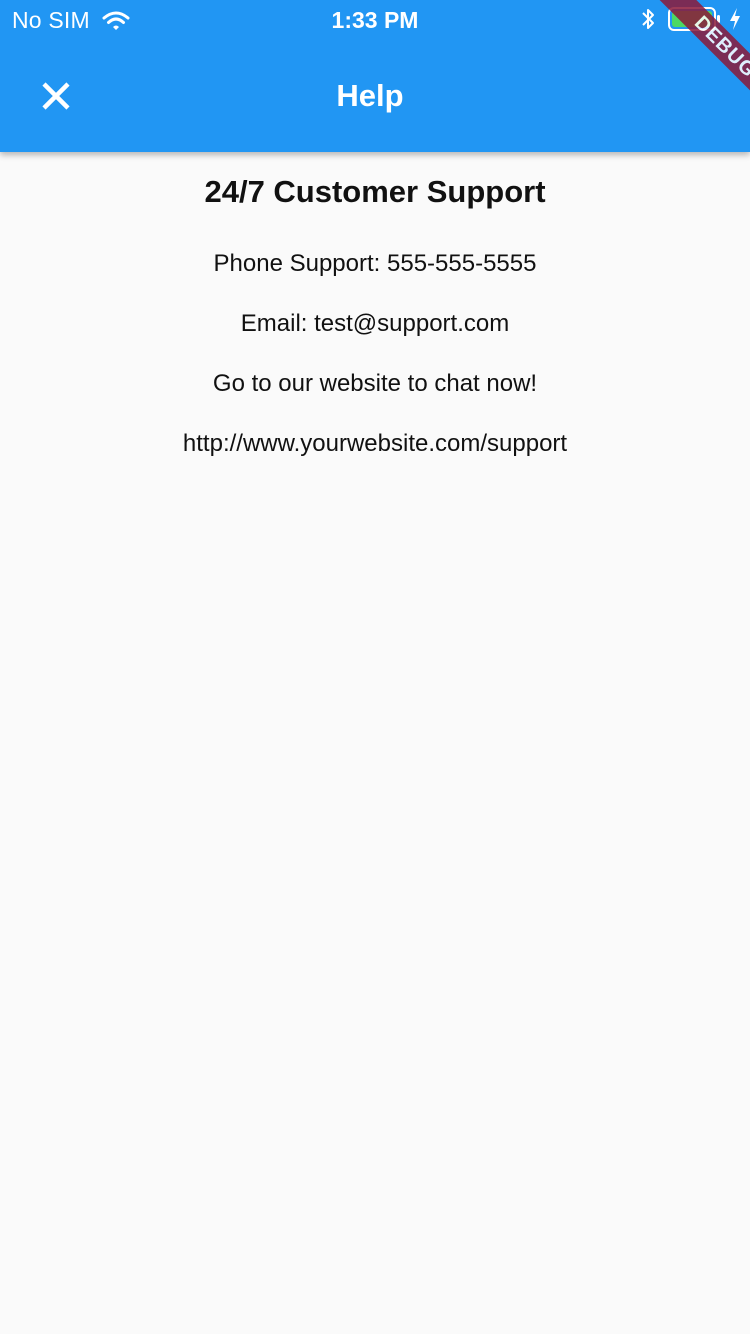 Image resolution: width=750 pixels, height=1334 pixels. What do you see at coordinates (375, 323) in the screenshot?
I see `email-support-text: Email: test@support.com` at bounding box center [375, 323].